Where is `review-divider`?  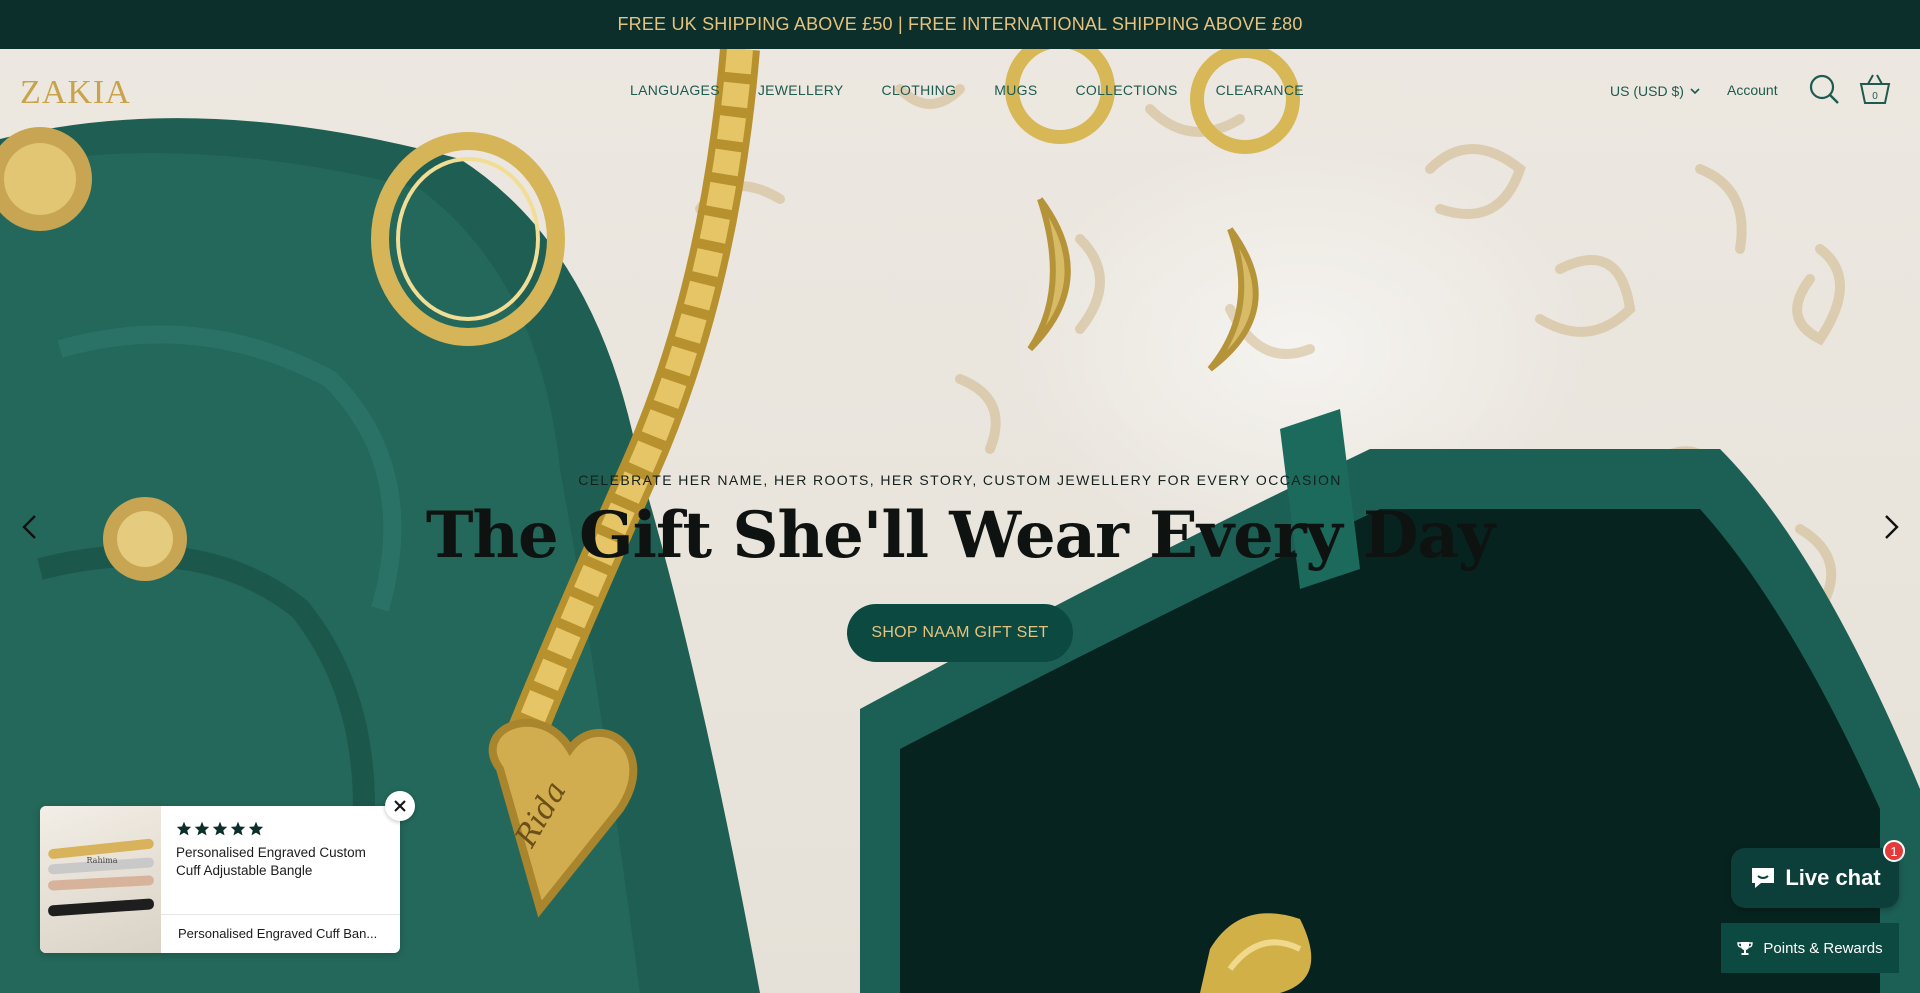
review-divider is located at coordinates (280, 914).